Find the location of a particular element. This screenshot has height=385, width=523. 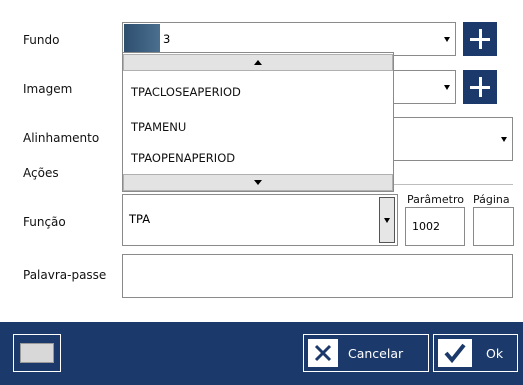

keyboard-icon is located at coordinates (37, 353).